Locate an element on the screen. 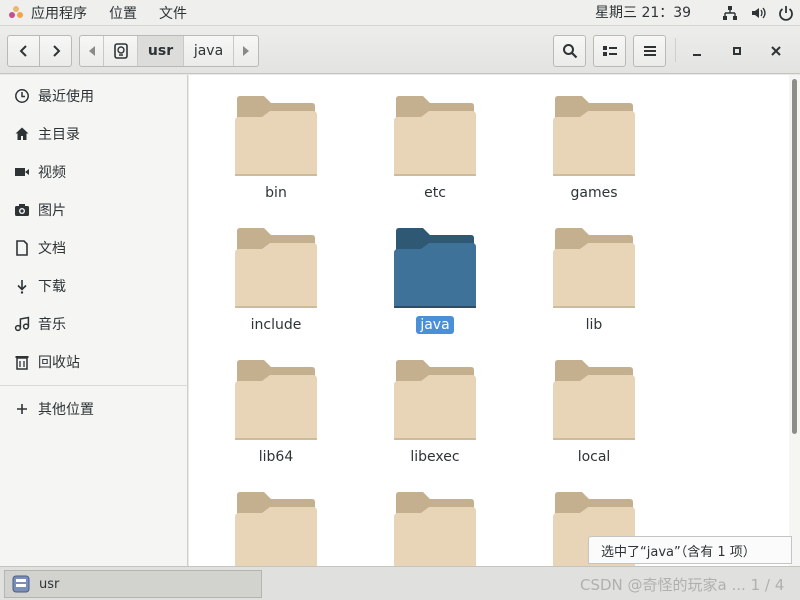  path-scroll-right is located at coordinates (246, 51).